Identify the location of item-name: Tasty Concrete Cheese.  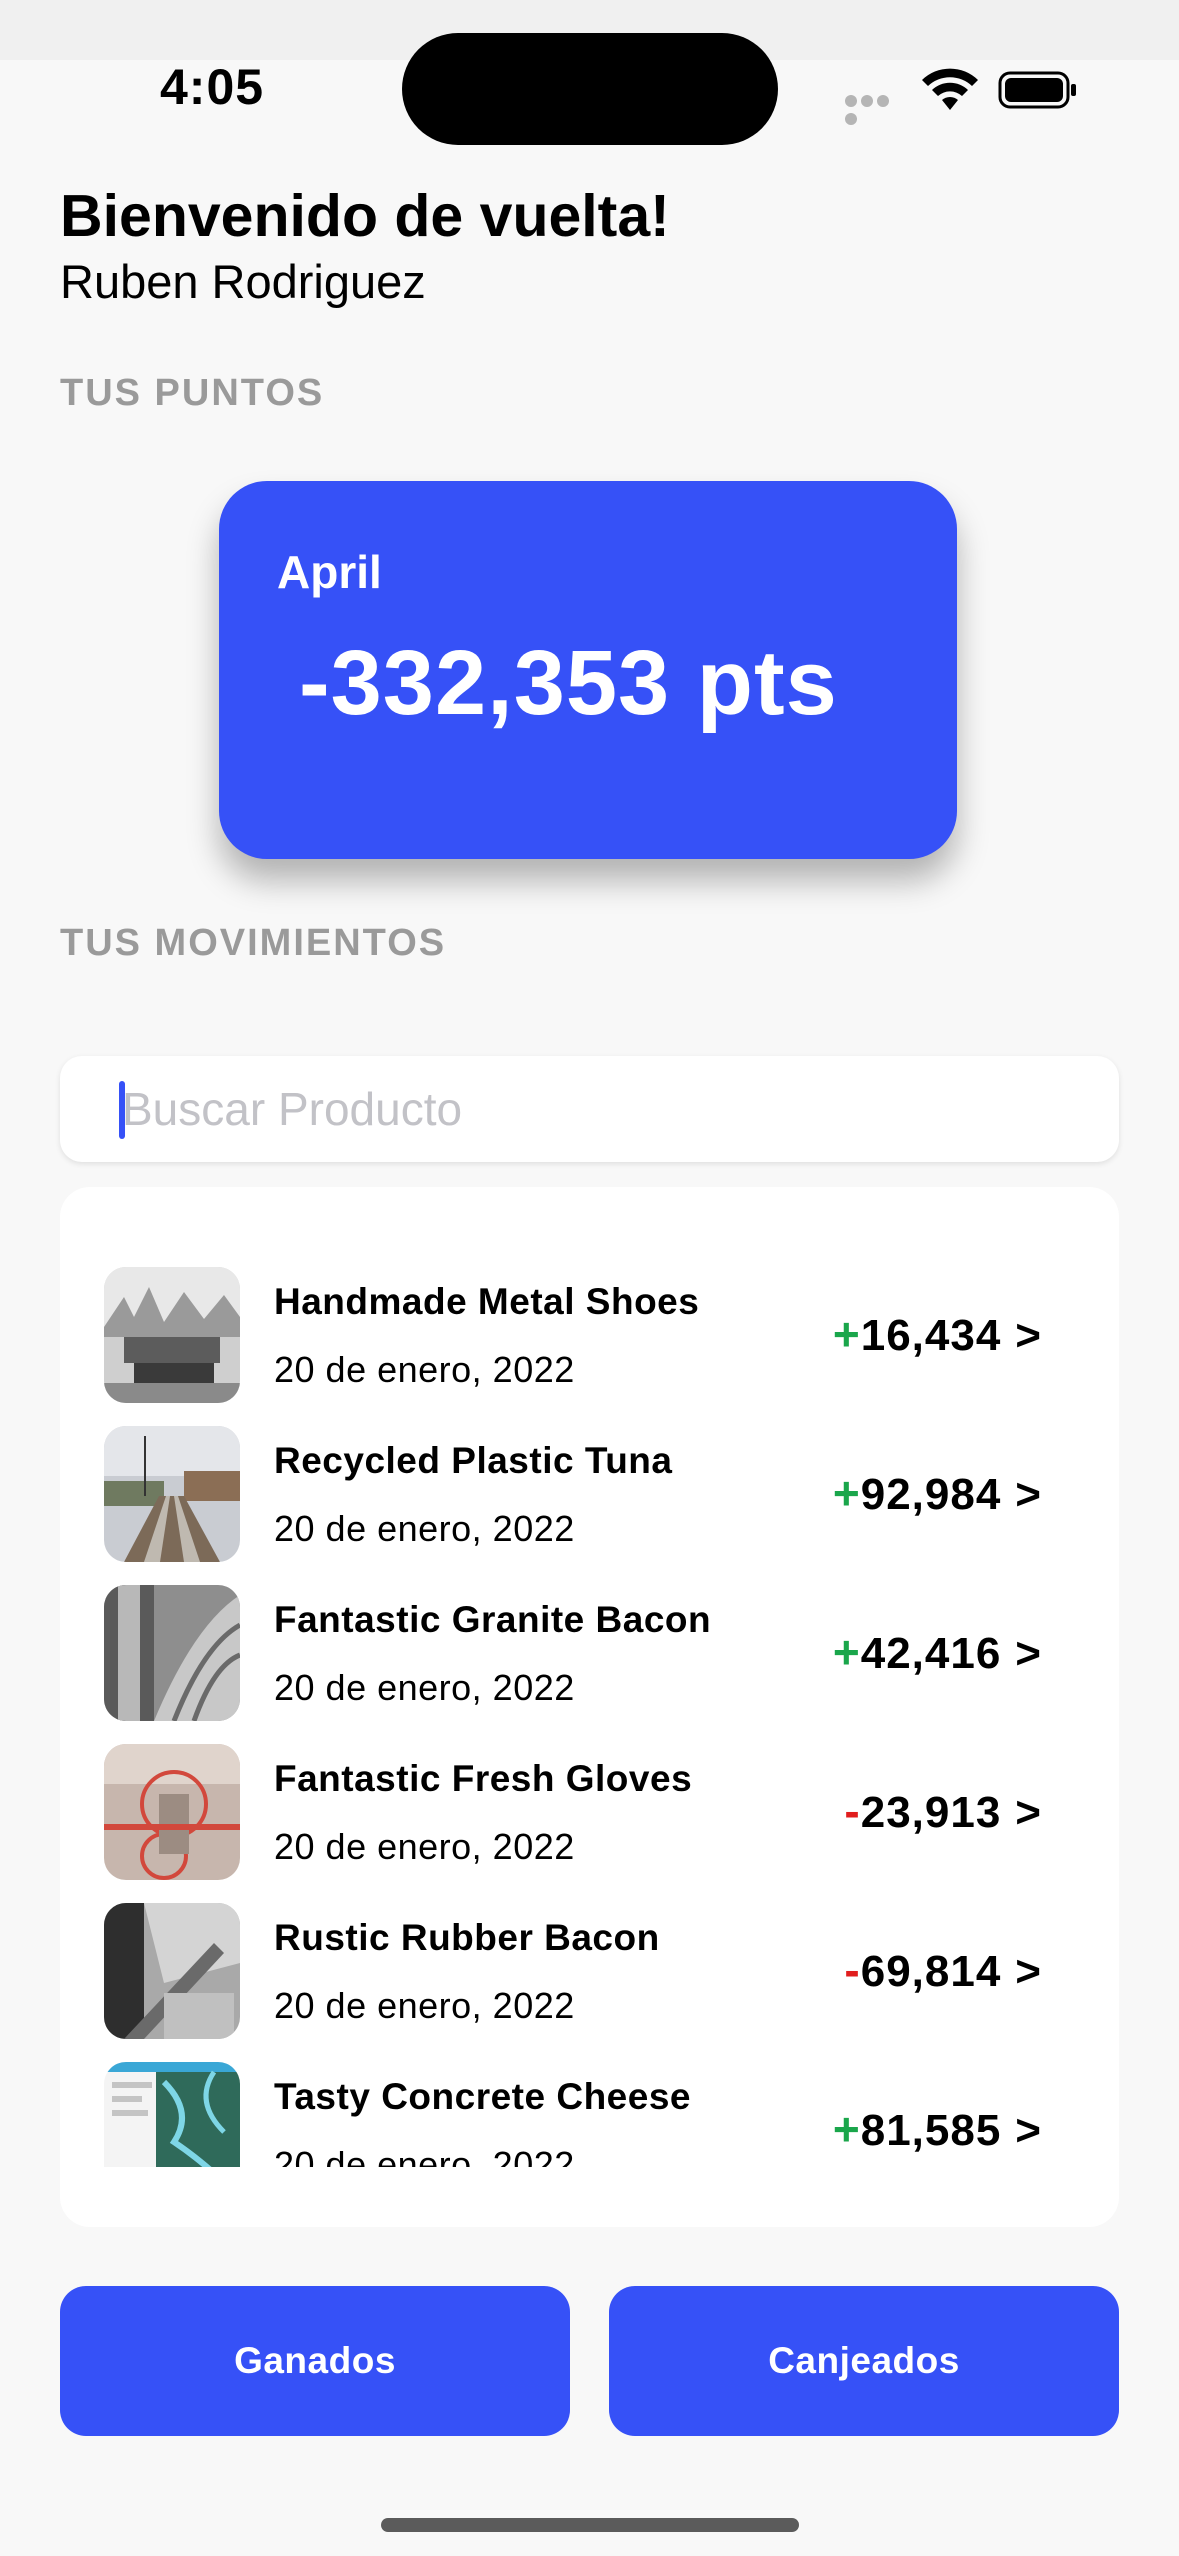
(482, 2096).